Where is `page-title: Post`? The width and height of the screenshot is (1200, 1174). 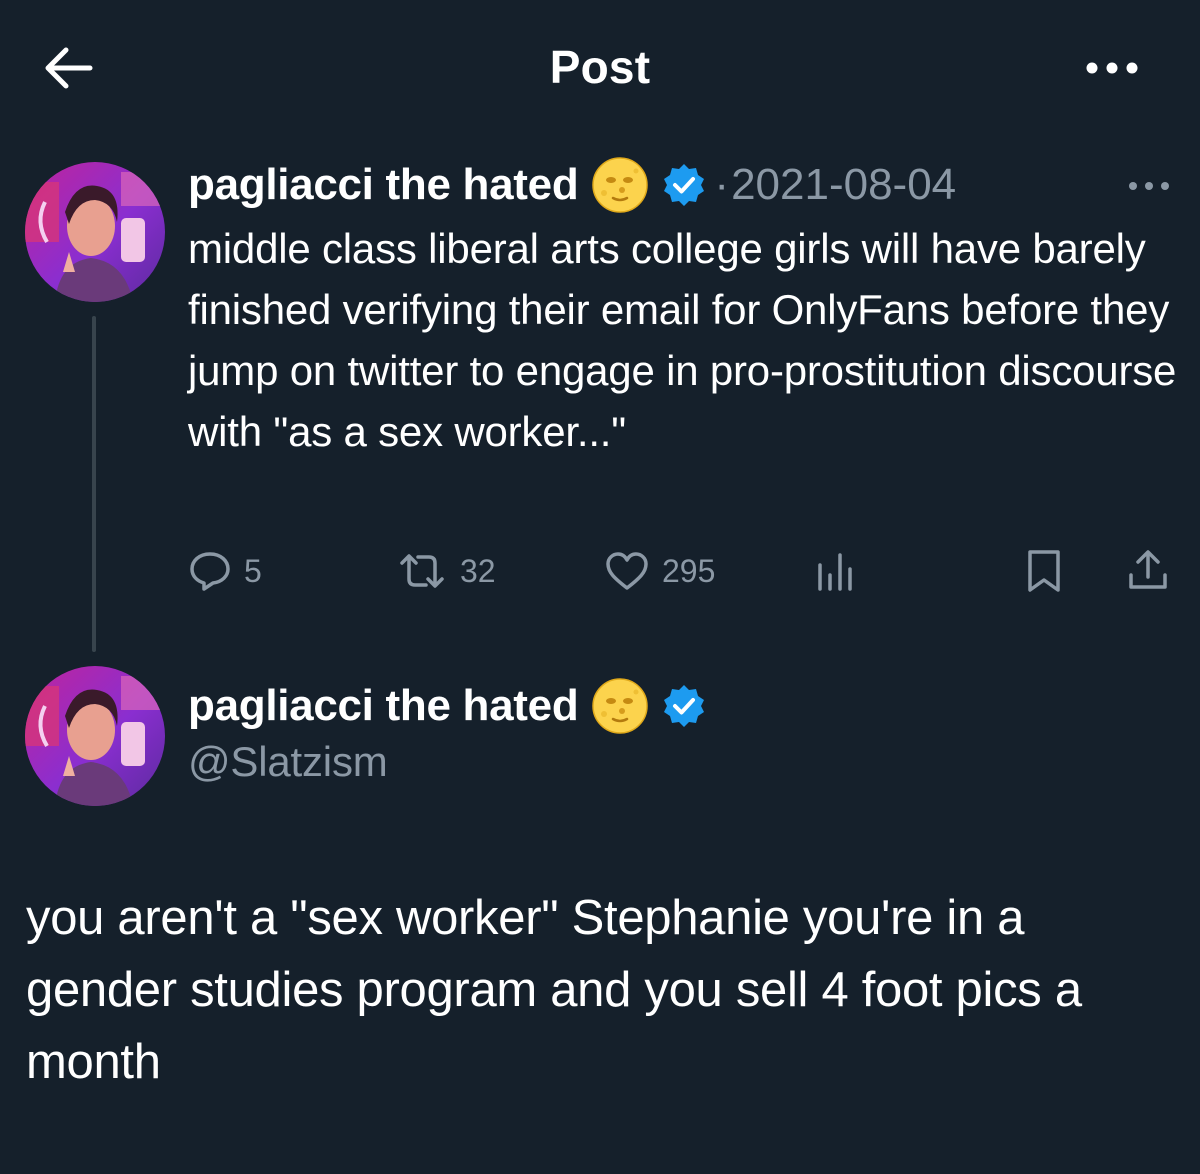 page-title: Post is located at coordinates (600, 67).